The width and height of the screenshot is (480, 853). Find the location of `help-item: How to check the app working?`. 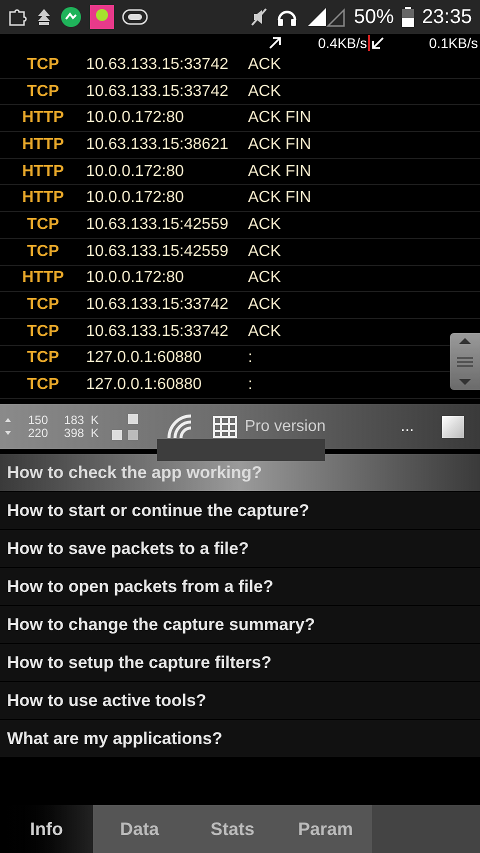

help-item: How to check the app working? is located at coordinates (240, 473).